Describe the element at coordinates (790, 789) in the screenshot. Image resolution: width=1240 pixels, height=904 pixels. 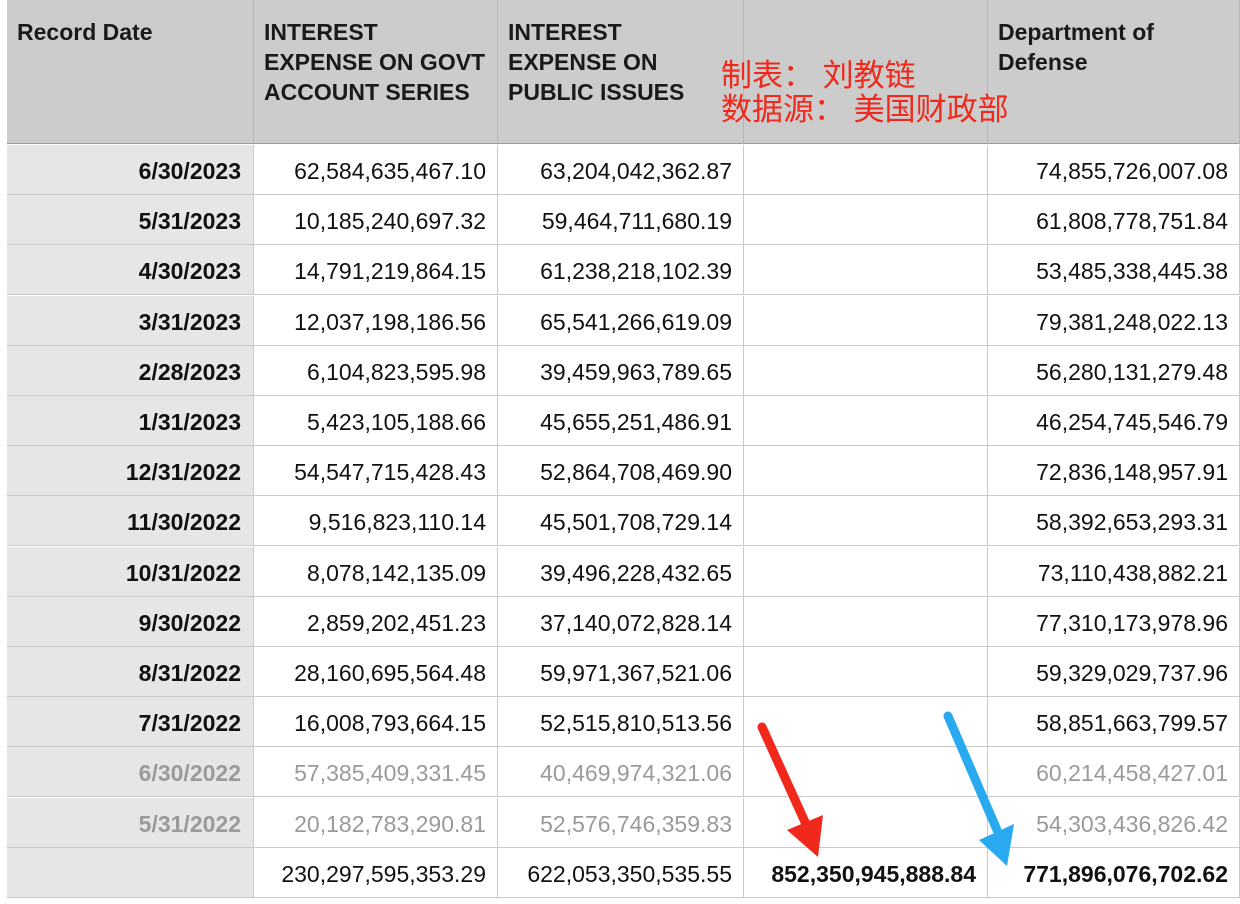
I see `red-arrow-icon` at that location.